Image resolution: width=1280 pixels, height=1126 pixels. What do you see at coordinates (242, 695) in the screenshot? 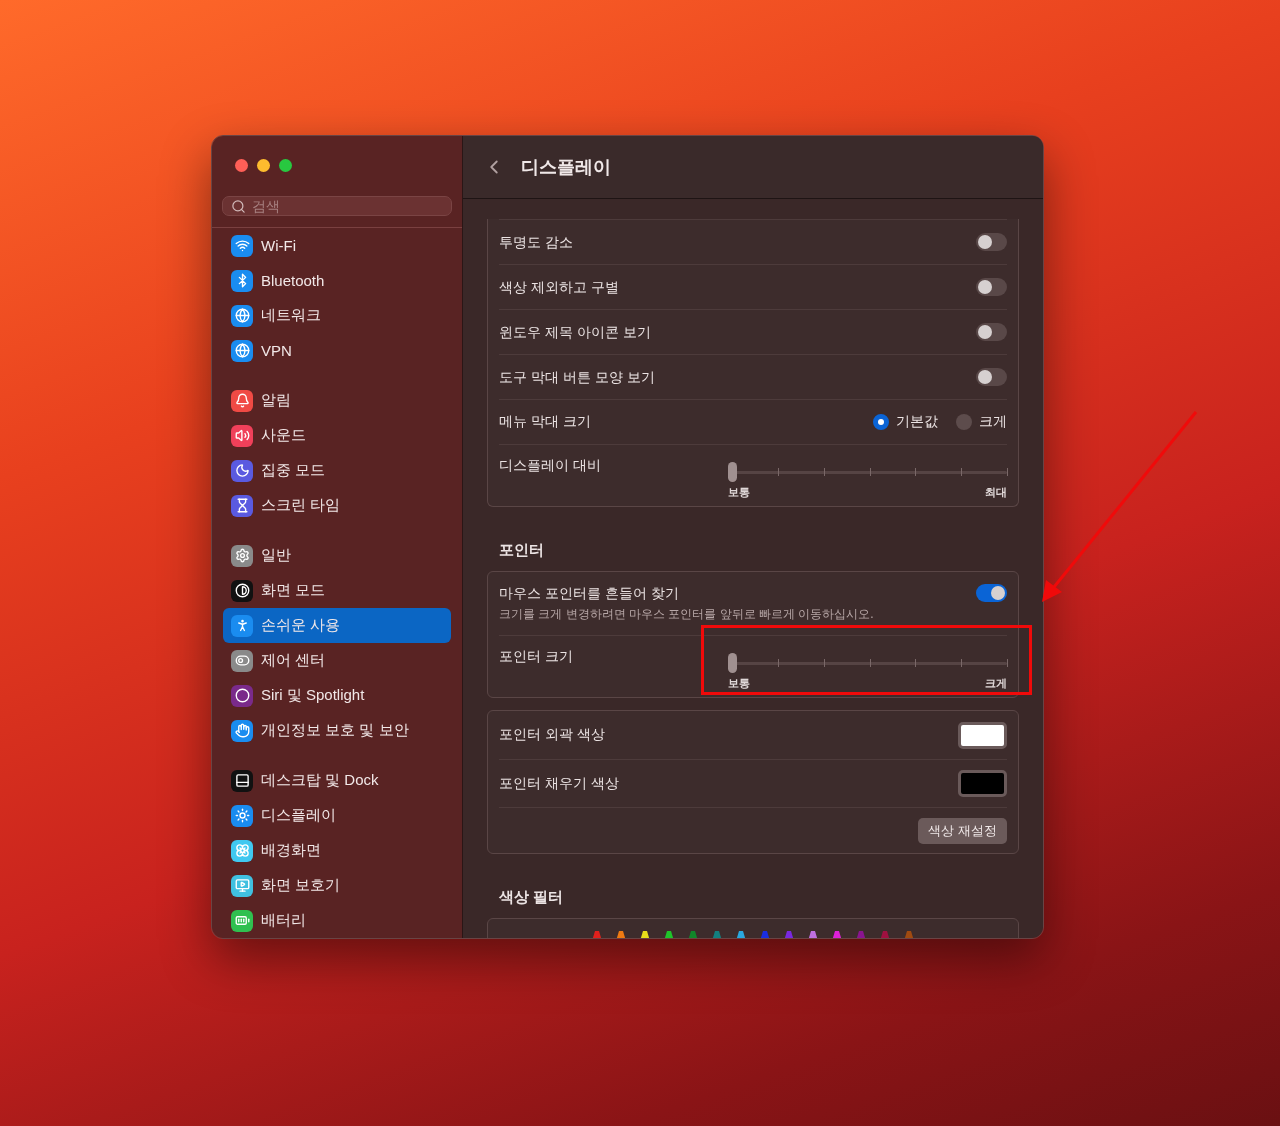
I see `orb-icon` at bounding box center [242, 695].